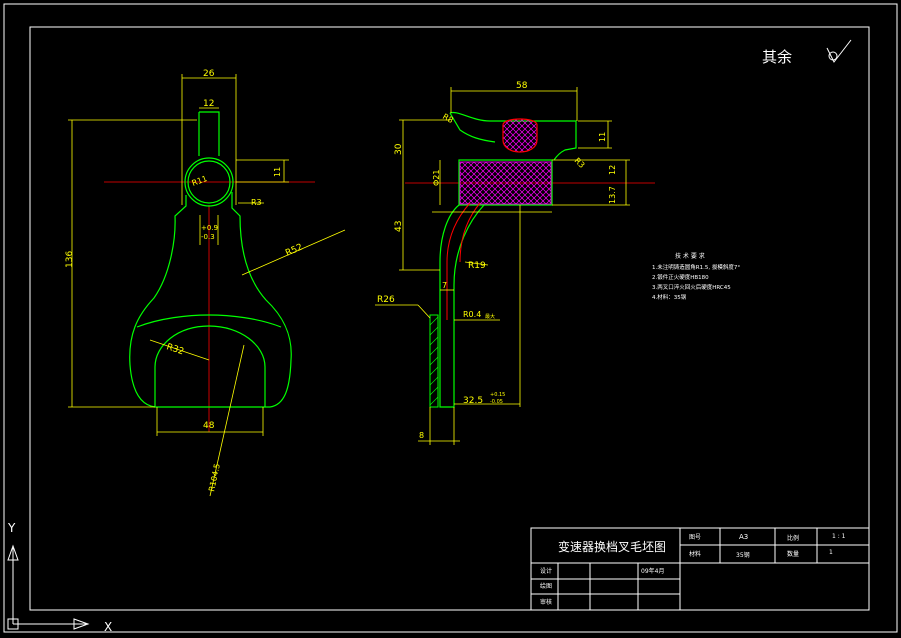  What do you see at coordinates (669, 297) in the screenshot?
I see `tech-note-item: 4.材料：35钢` at bounding box center [669, 297].